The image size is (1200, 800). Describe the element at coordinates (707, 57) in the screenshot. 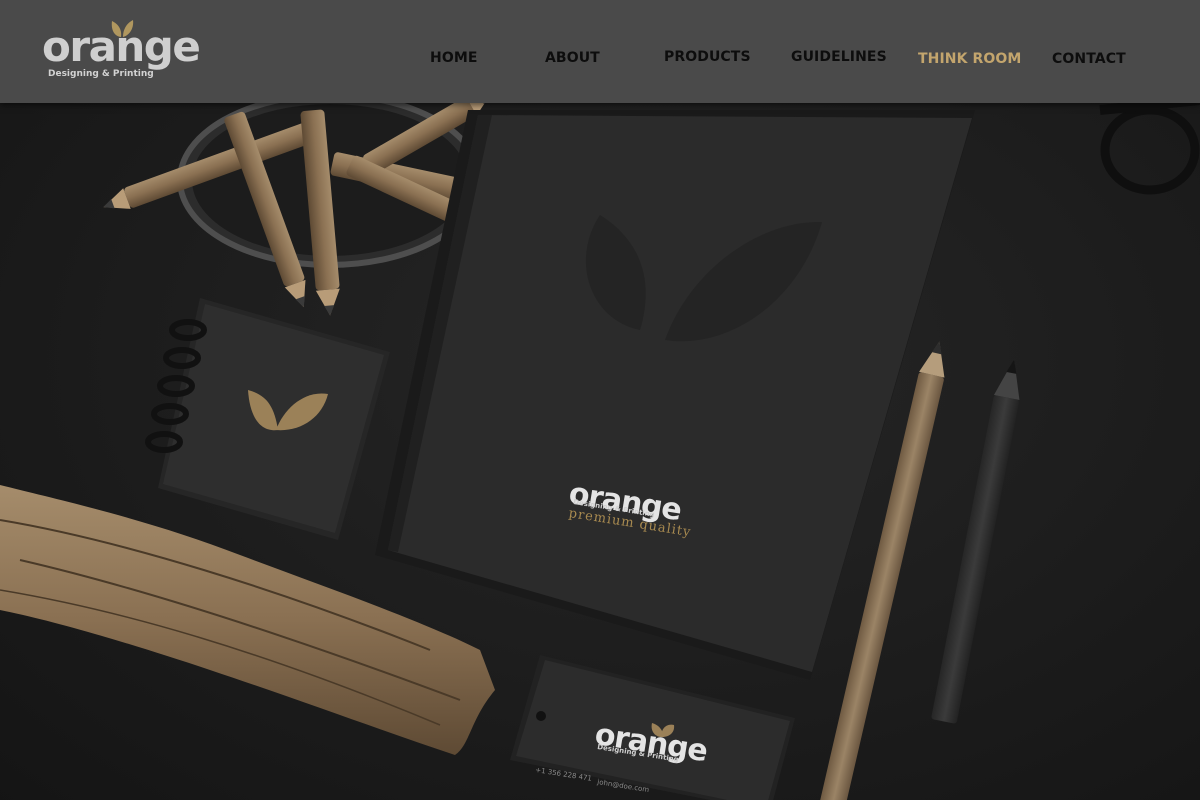

I see `nav-products: PRODUCTS` at that location.